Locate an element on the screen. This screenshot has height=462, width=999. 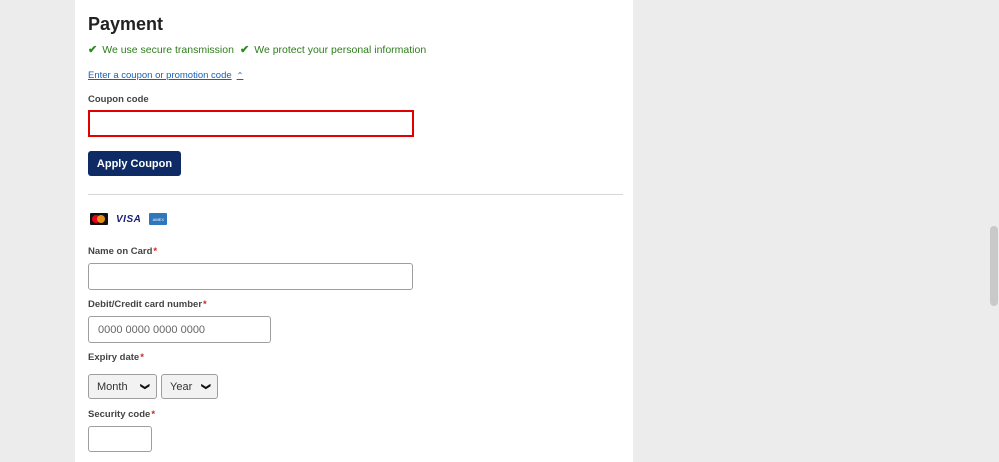
expiry-year-value: Year is located at coordinates (181, 386).